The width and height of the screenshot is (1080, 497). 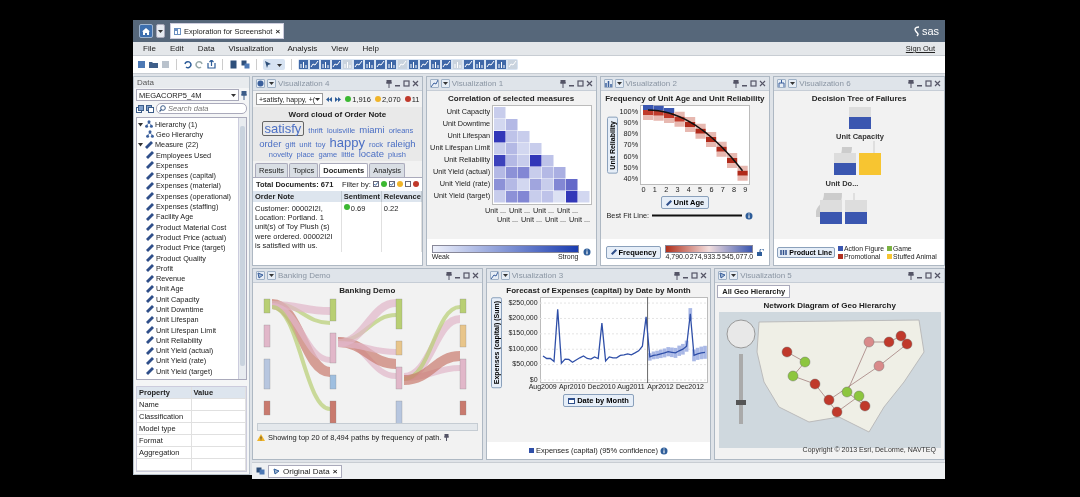 What do you see at coordinates (370, 48) in the screenshot?
I see `menu-item: Help` at bounding box center [370, 48].